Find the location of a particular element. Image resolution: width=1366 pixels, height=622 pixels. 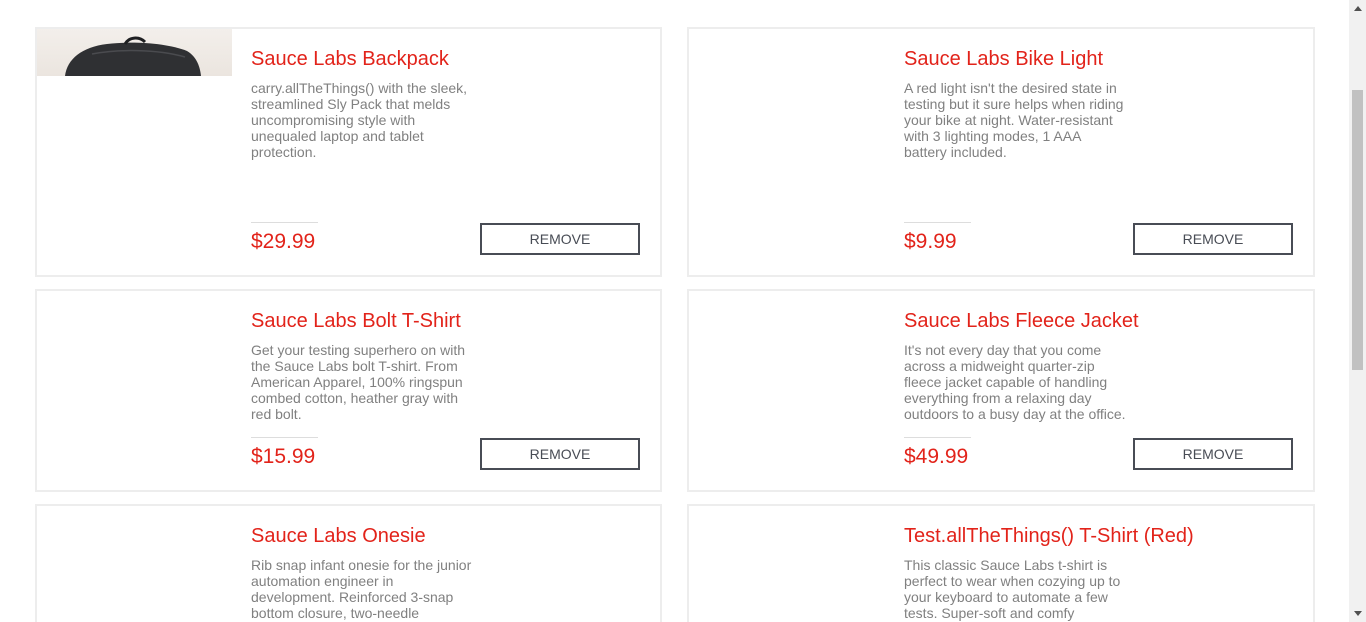

item-price: $15.99 is located at coordinates (283, 456).